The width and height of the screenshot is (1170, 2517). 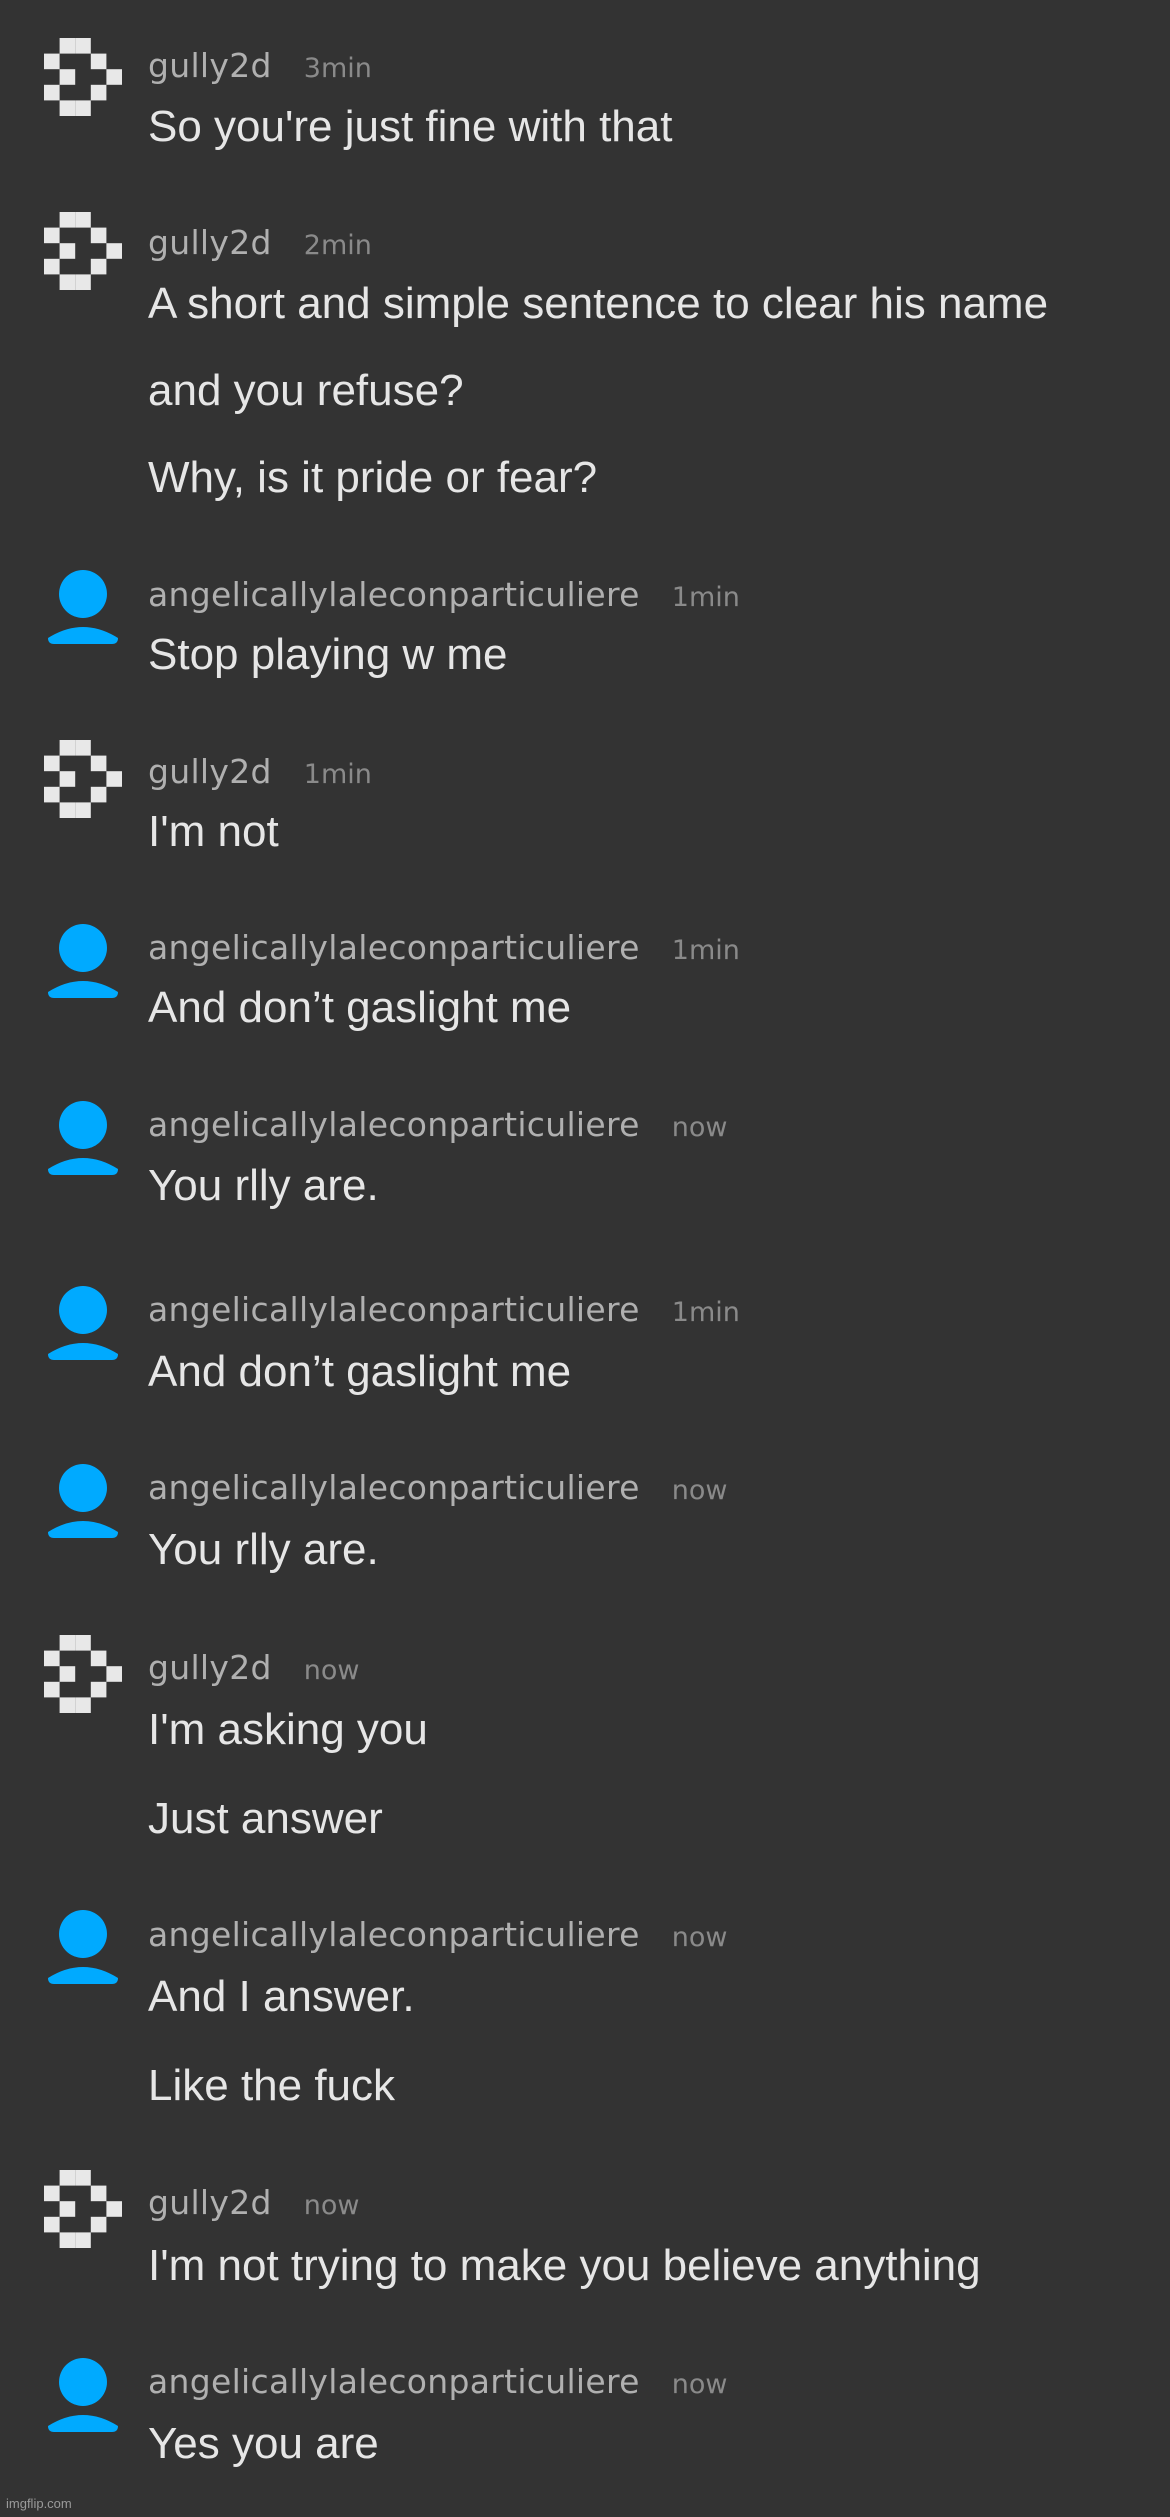 I want to click on message-header: gully2d 3min, so click(x=260, y=68).